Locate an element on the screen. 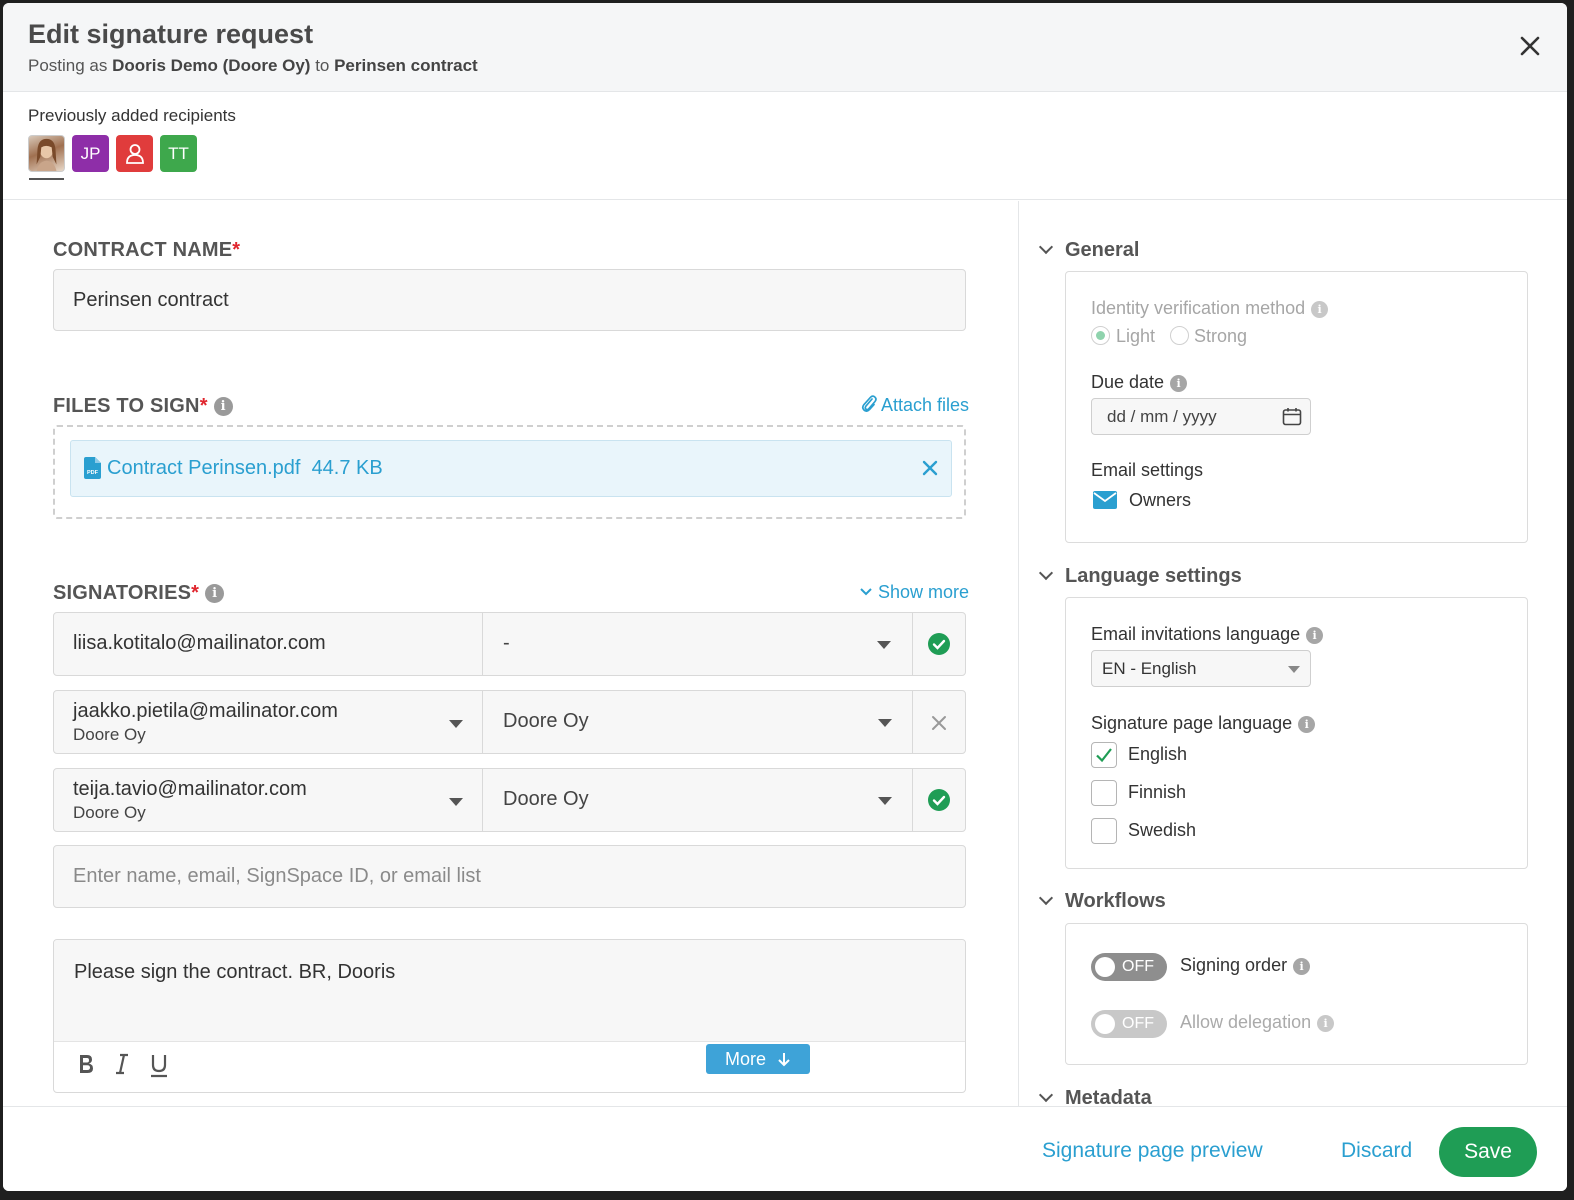  message-textarea: Please sign the contract. BR, Dooris is located at coordinates (509, 991).